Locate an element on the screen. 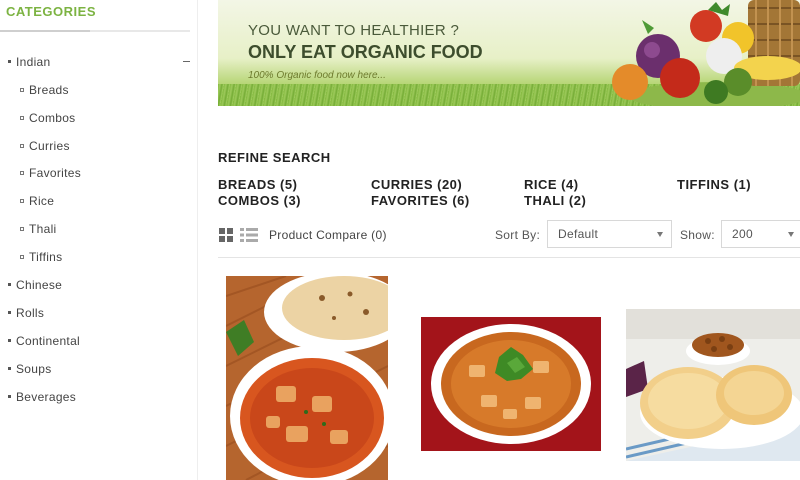 The height and width of the screenshot is (480, 800). toolbar-divider is located at coordinates (509, 257).